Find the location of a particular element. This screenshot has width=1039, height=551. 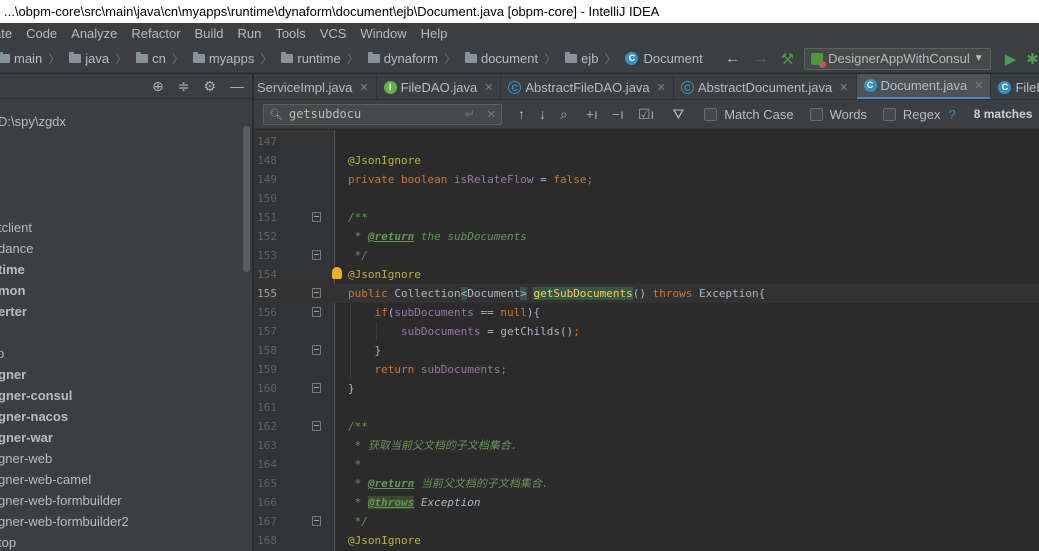

next-occurrence-icon: ↓ is located at coordinates (542, 114).